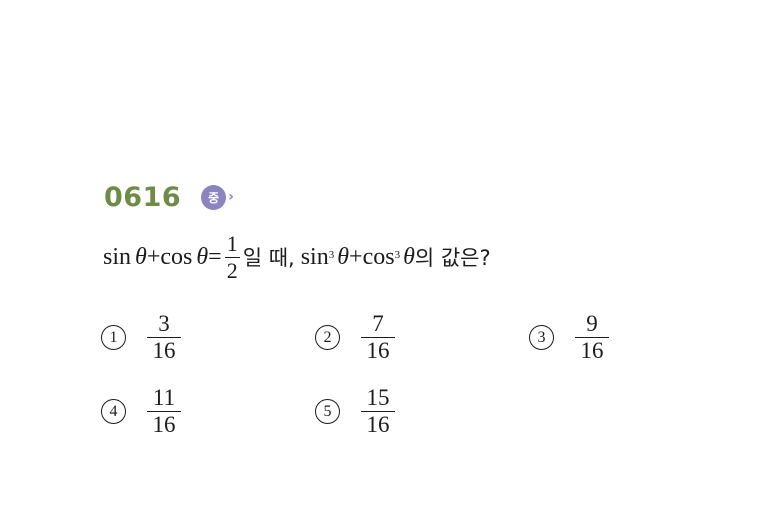 The width and height of the screenshot is (768, 528). Describe the element at coordinates (113, 338) in the screenshot. I see `choice-marker: 1` at that location.